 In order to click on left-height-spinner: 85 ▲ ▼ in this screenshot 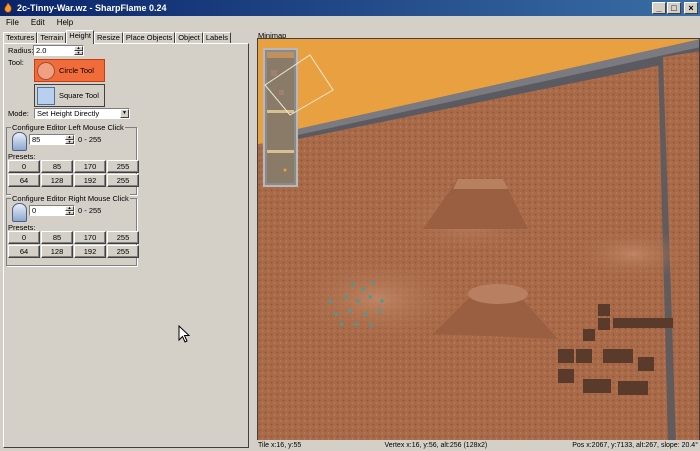, I will do `click(52, 139)`.